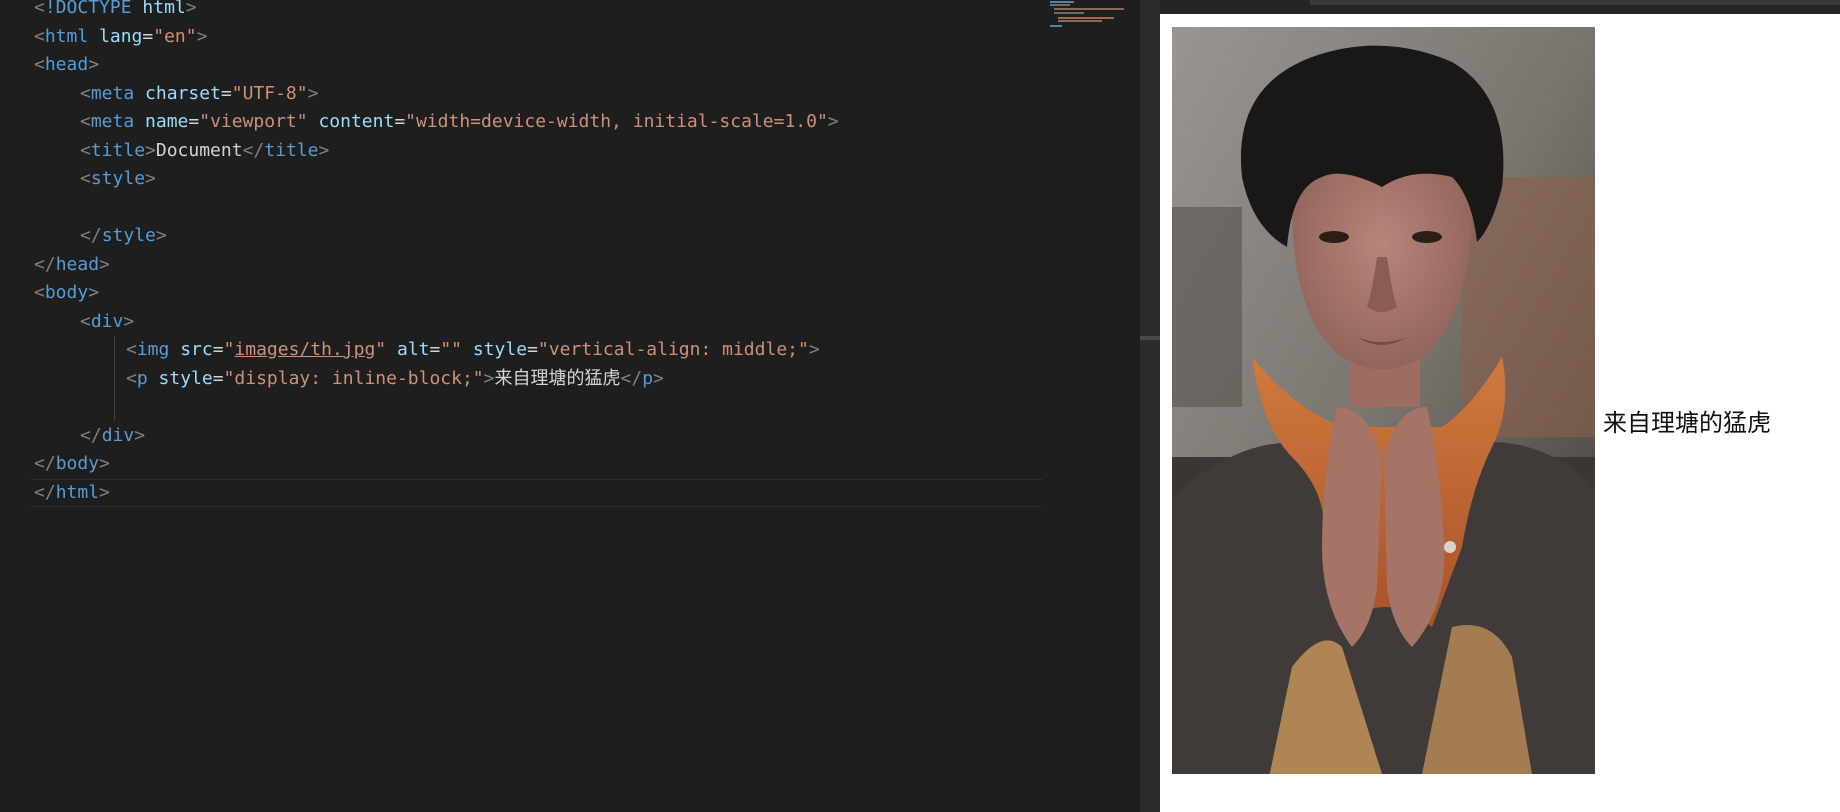  Describe the element at coordinates (1575, 2) in the screenshot. I see `preview-tab-strip` at that location.